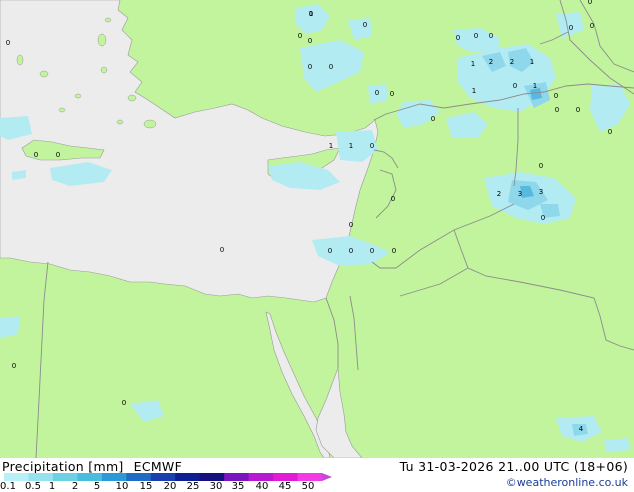 The height and width of the screenshot is (492, 634). Describe the element at coordinates (52, 486) in the screenshot. I see `scale-tick-label: 1` at that location.